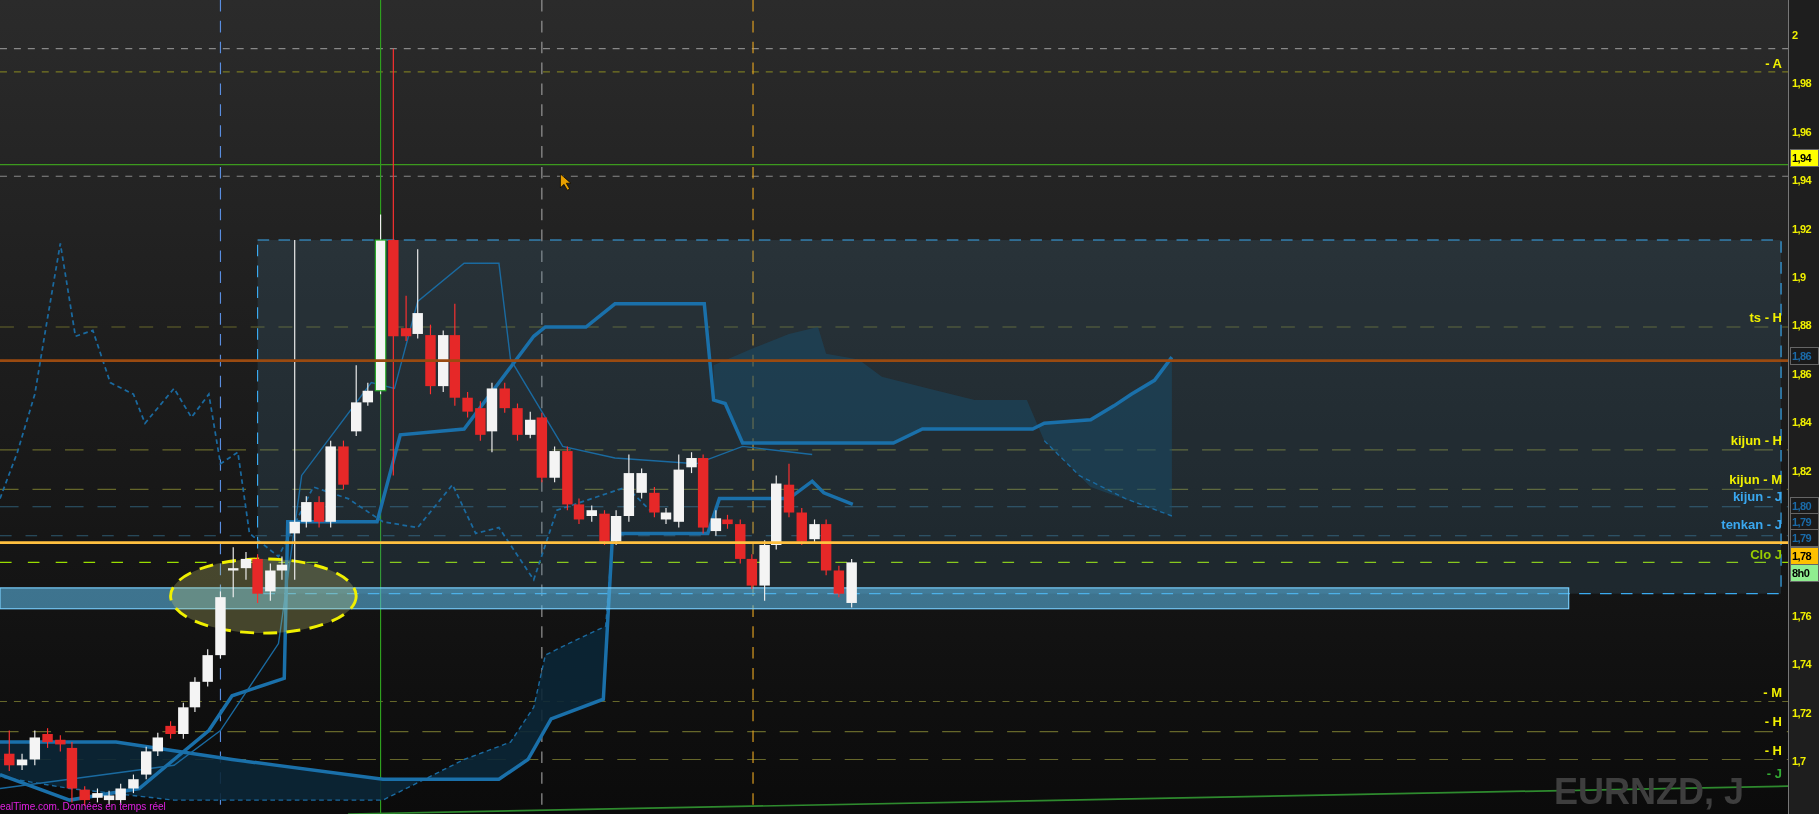 The width and height of the screenshot is (1819, 814). I want to click on level-label: ts - H, so click(1765, 318).